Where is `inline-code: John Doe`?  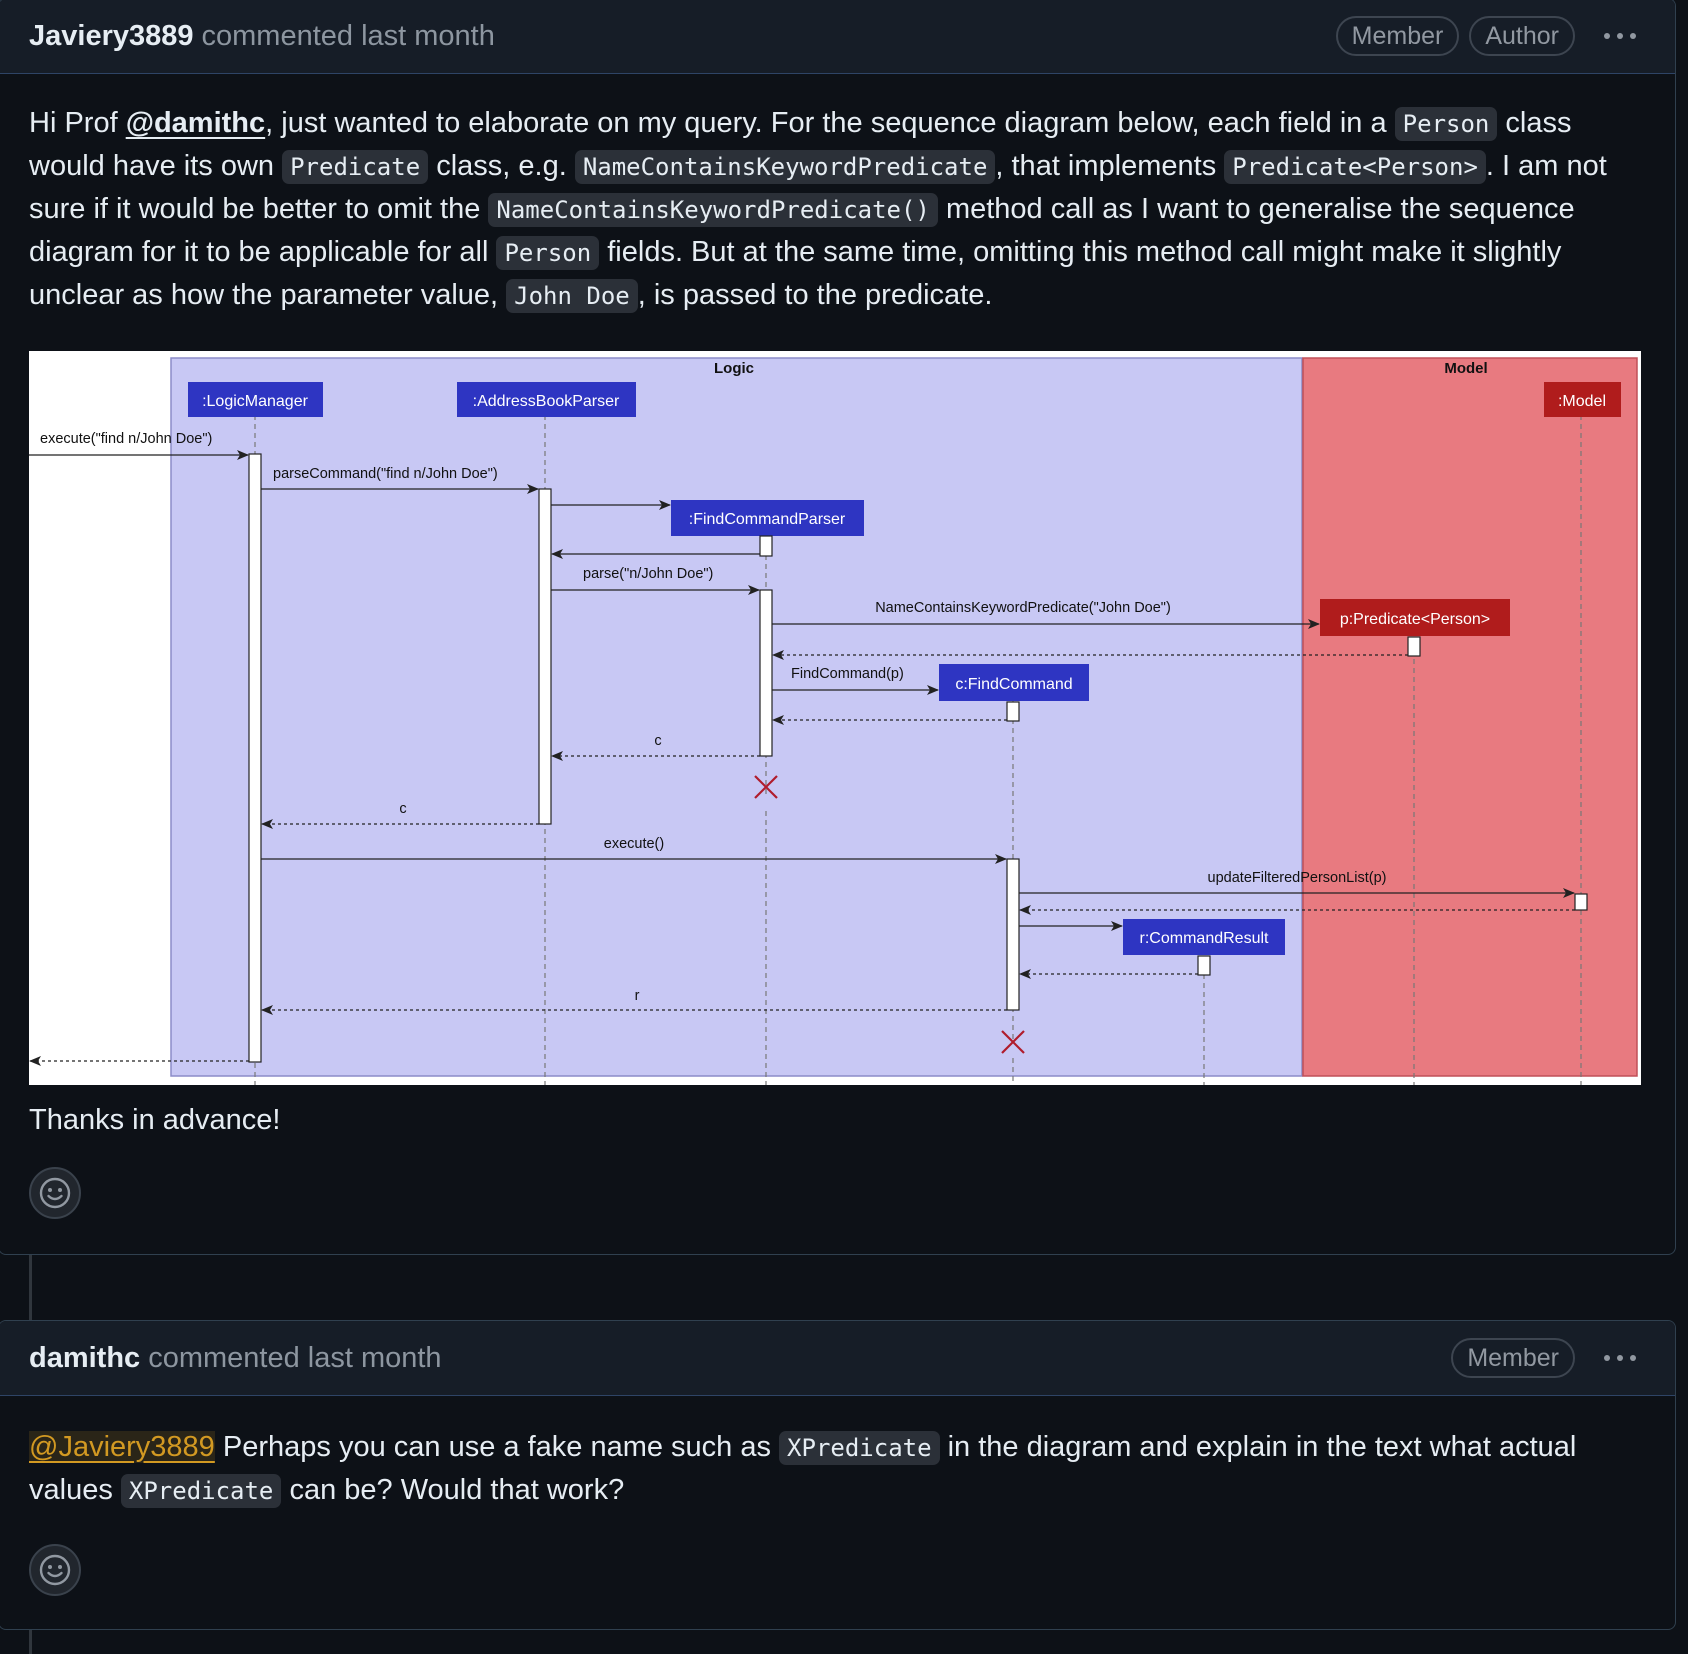 inline-code: John Doe is located at coordinates (572, 296).